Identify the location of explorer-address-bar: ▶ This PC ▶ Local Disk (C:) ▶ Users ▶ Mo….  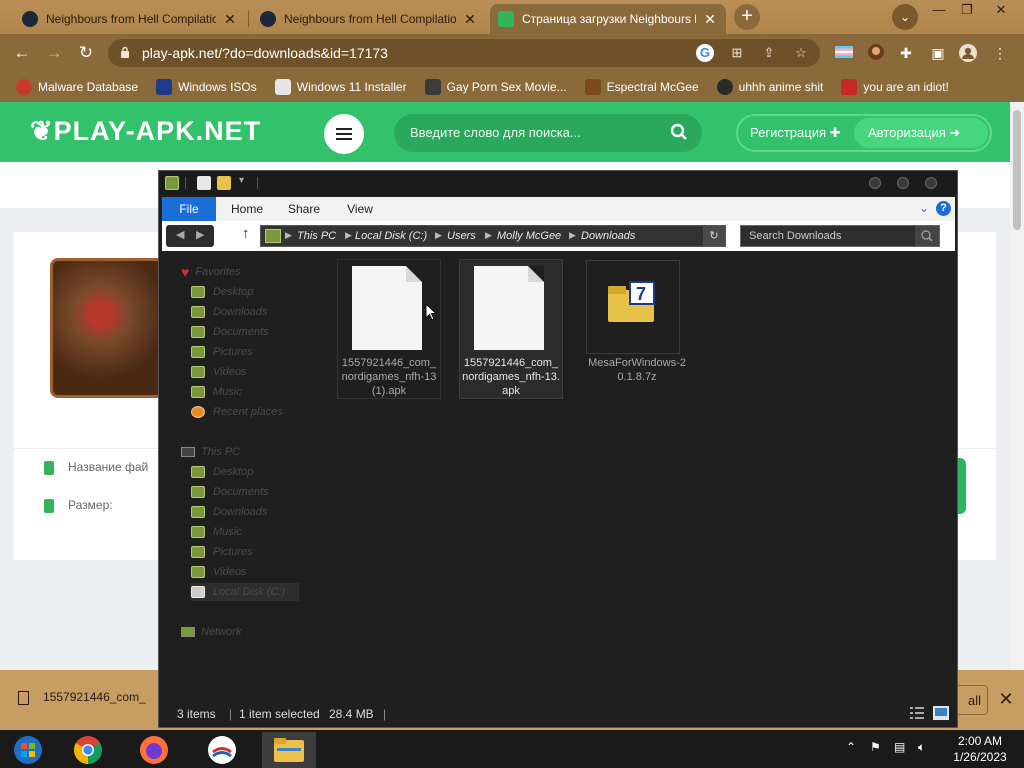
(493, 236).